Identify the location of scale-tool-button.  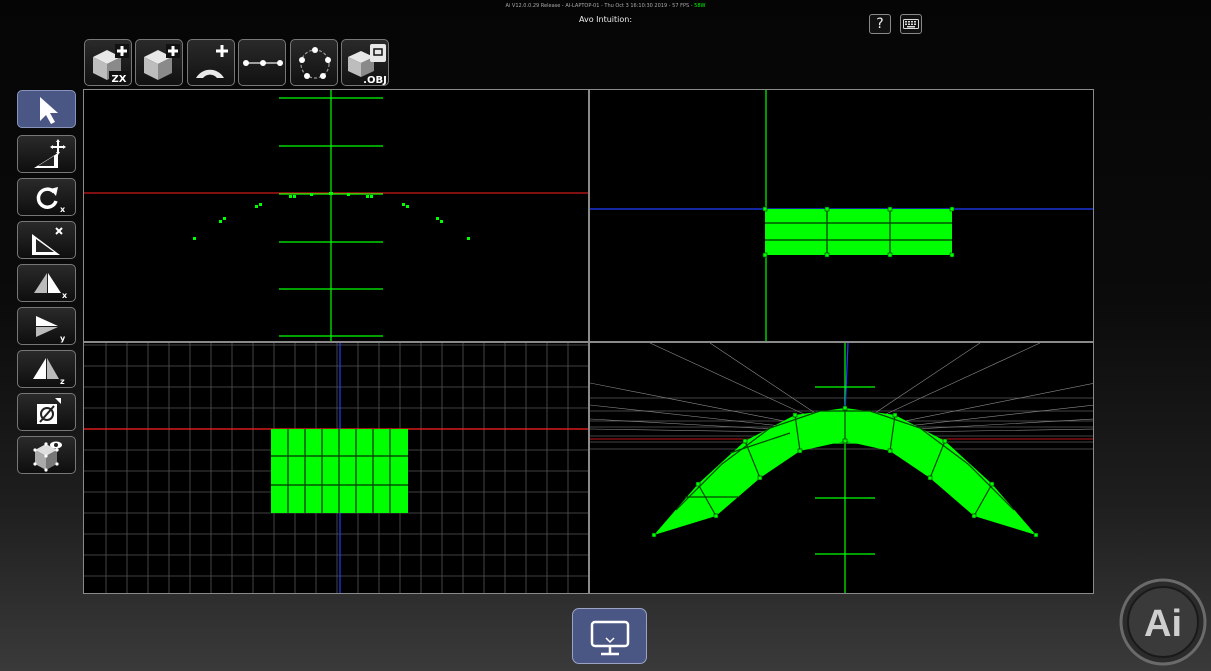
(46, 240).